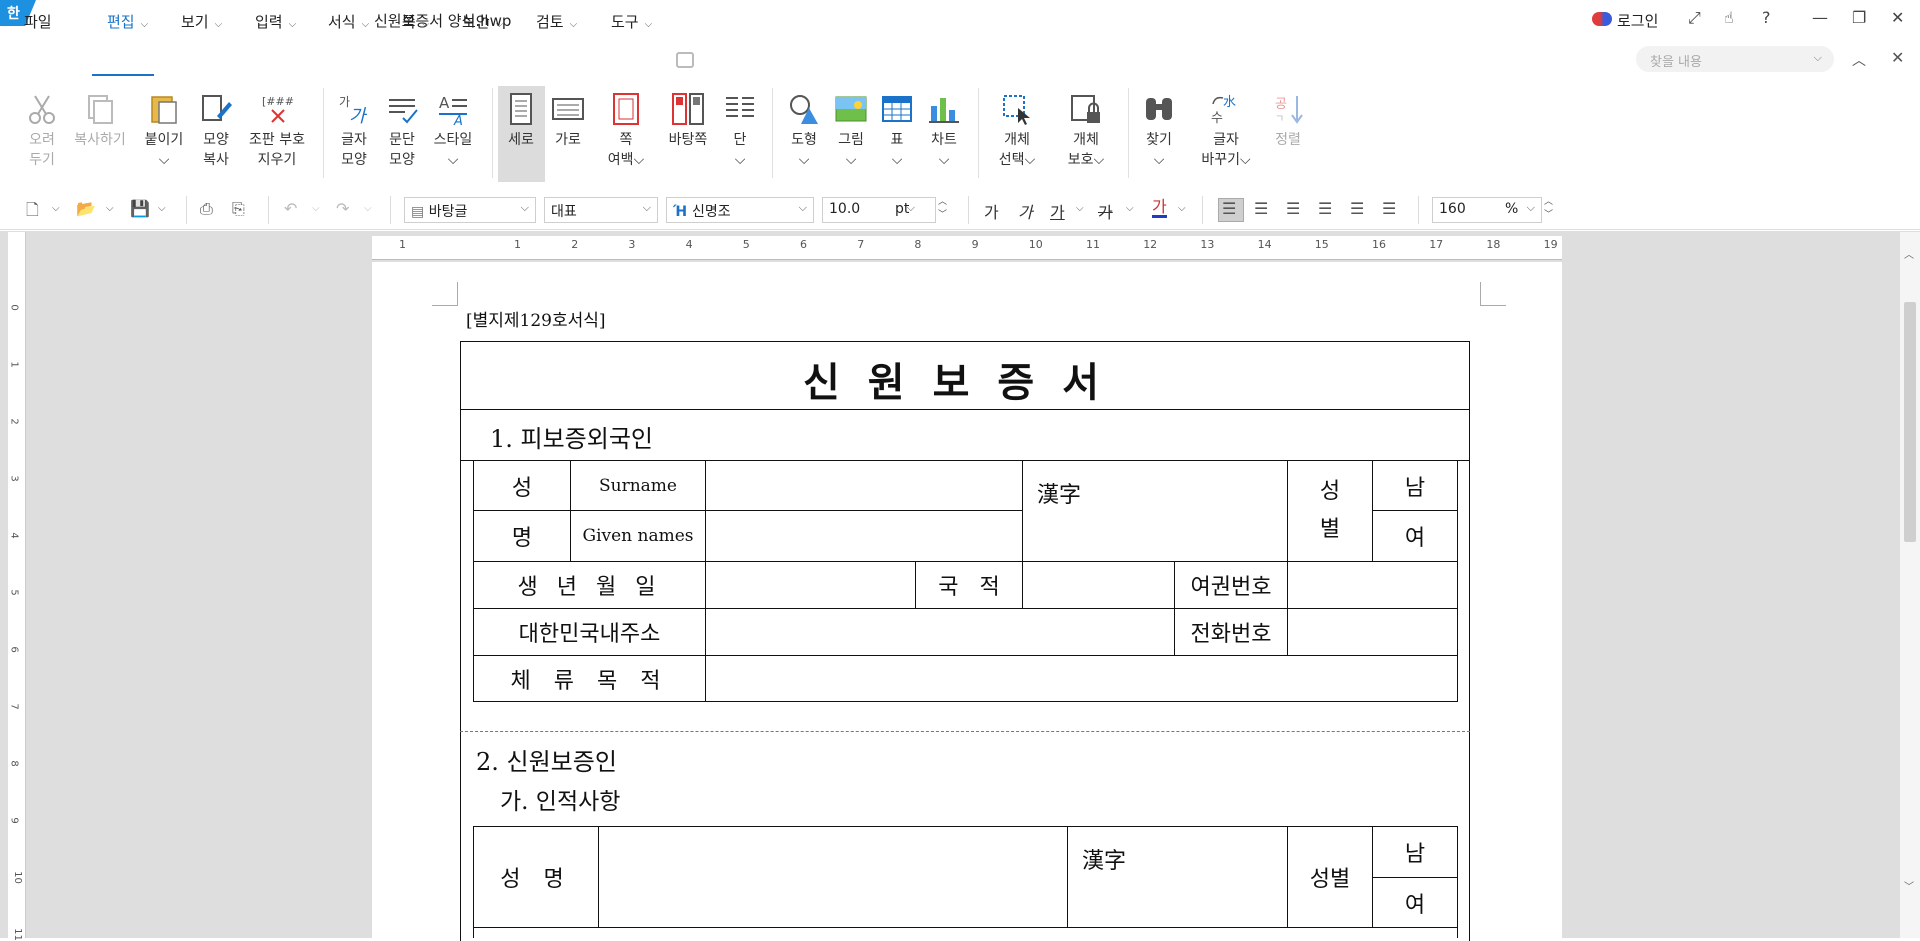  What do you see at coordinates (201, 21) in the screenshot?
I see `menu-view: 보기 ⌵` at bounding box center [201, 21].